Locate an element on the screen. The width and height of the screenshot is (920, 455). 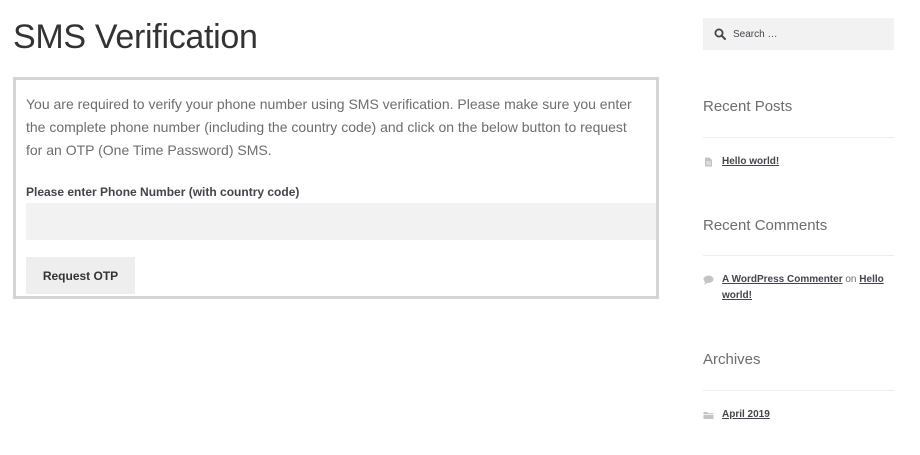
folder-icon is located at coordinates (708, 415).